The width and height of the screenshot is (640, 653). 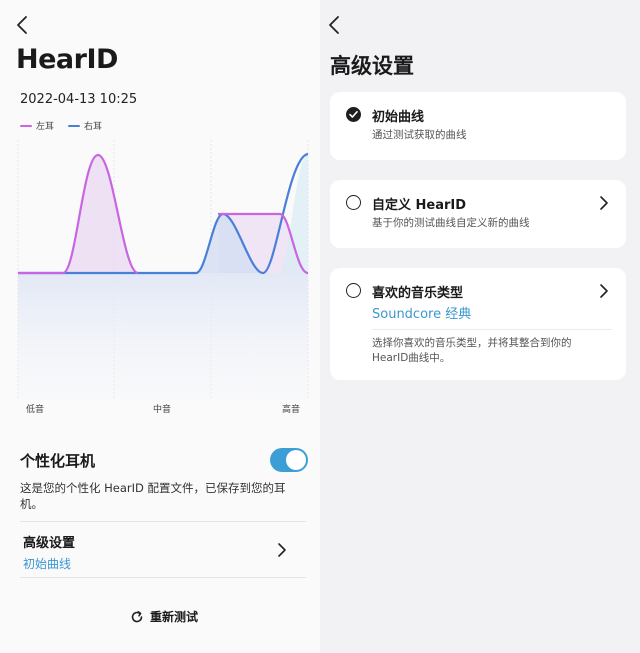 What do you see at coordinates (153, 496) in the screenshot?
I see `personalized-description: 这是您的个性化 HearID 配置文件，已保存到您的耳机。` at bounding box center [153, 496].